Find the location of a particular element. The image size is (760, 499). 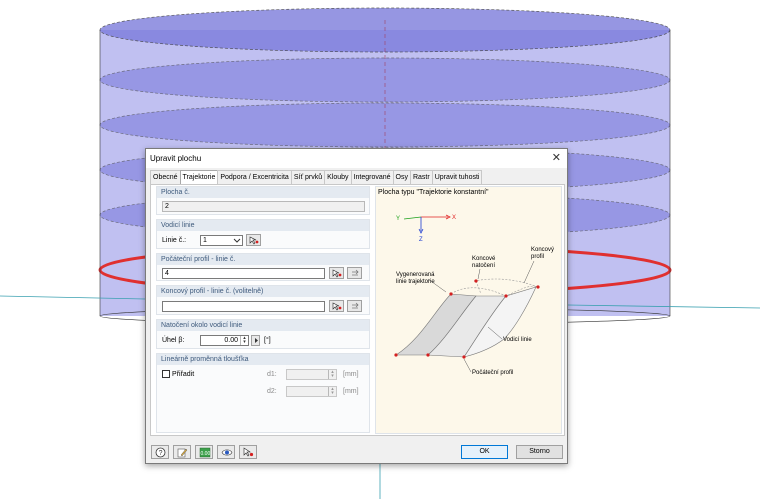

end-profile-group: Koncový profil - linie č. (volitelně) is located at coordinates (263, 300).